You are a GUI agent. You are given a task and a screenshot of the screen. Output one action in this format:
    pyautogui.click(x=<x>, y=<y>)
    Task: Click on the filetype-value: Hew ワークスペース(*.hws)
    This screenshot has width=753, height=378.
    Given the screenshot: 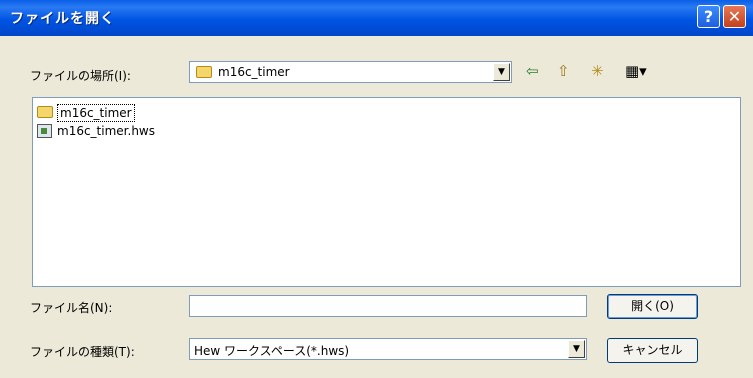 What is the action you would take?
    pyautogui.click(x=272, y=351)
    